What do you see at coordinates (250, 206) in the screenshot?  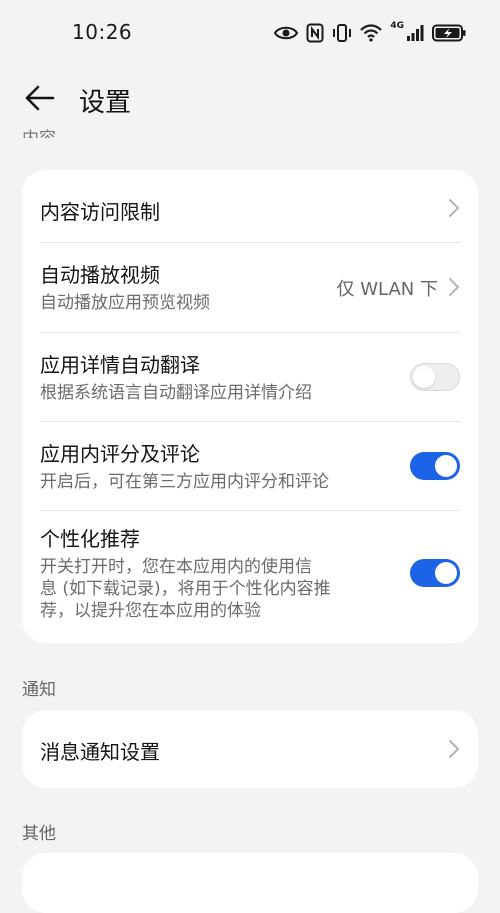 I see `row-content-access-restriction: 内容访问限制` at bounding box center [250, 206].